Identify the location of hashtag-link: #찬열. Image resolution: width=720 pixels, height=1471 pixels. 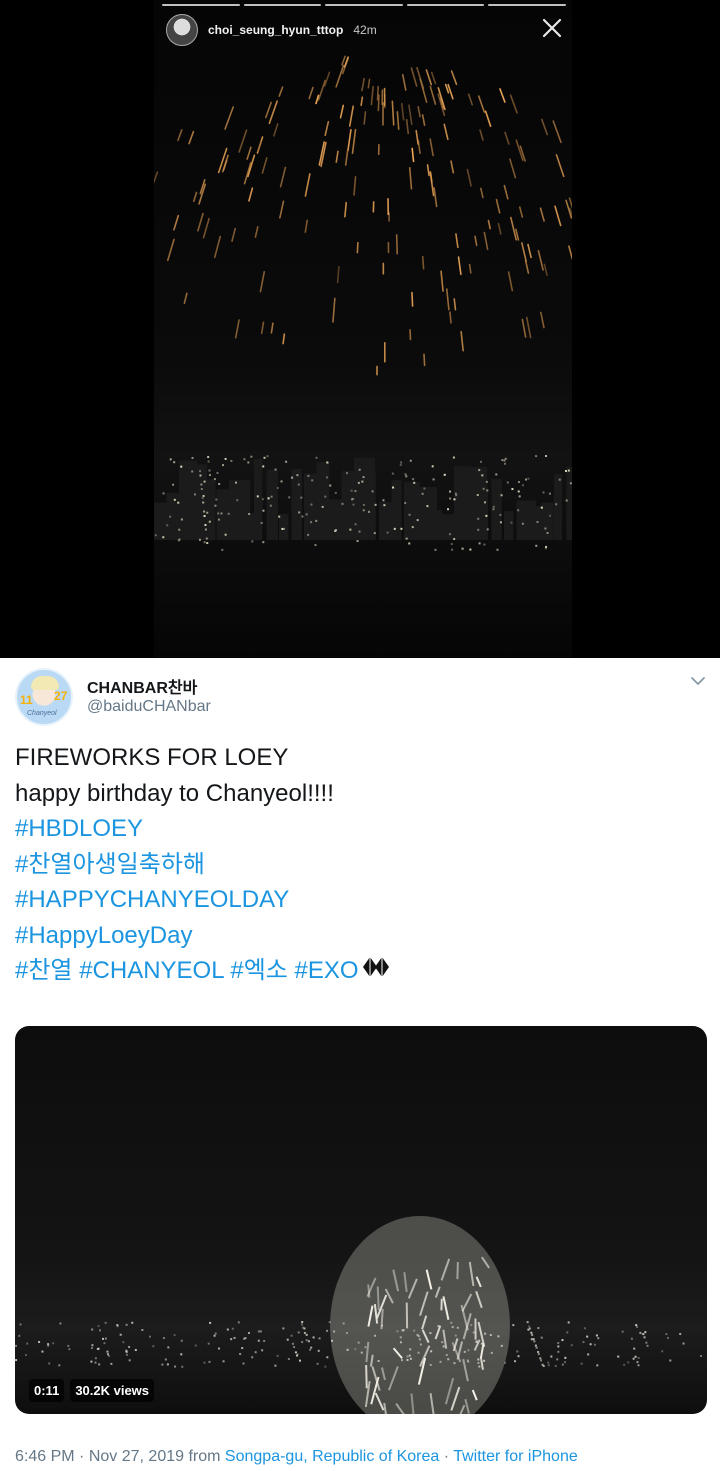
(44, 970).